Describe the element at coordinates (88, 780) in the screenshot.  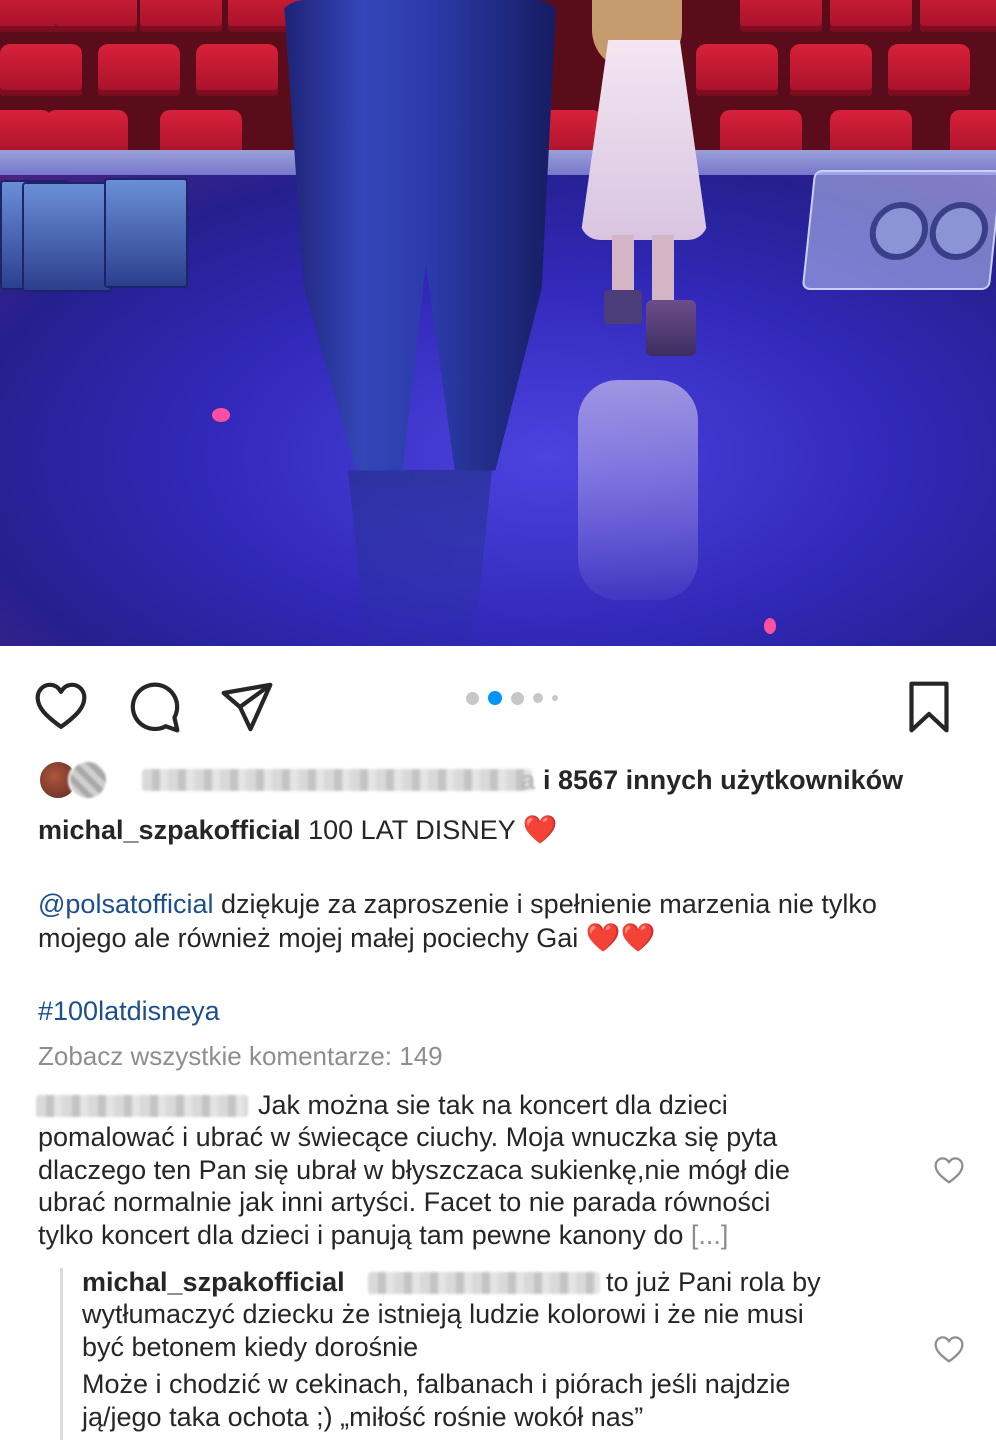
I see `avatar` at that location.